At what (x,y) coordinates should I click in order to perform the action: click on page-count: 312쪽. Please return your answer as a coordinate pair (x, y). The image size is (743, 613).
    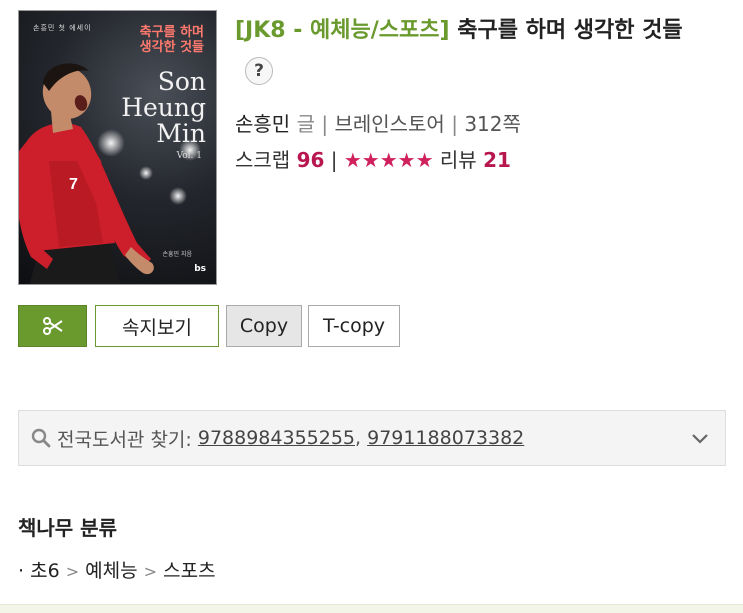
    Looking at the image, I should click on (492, 124).